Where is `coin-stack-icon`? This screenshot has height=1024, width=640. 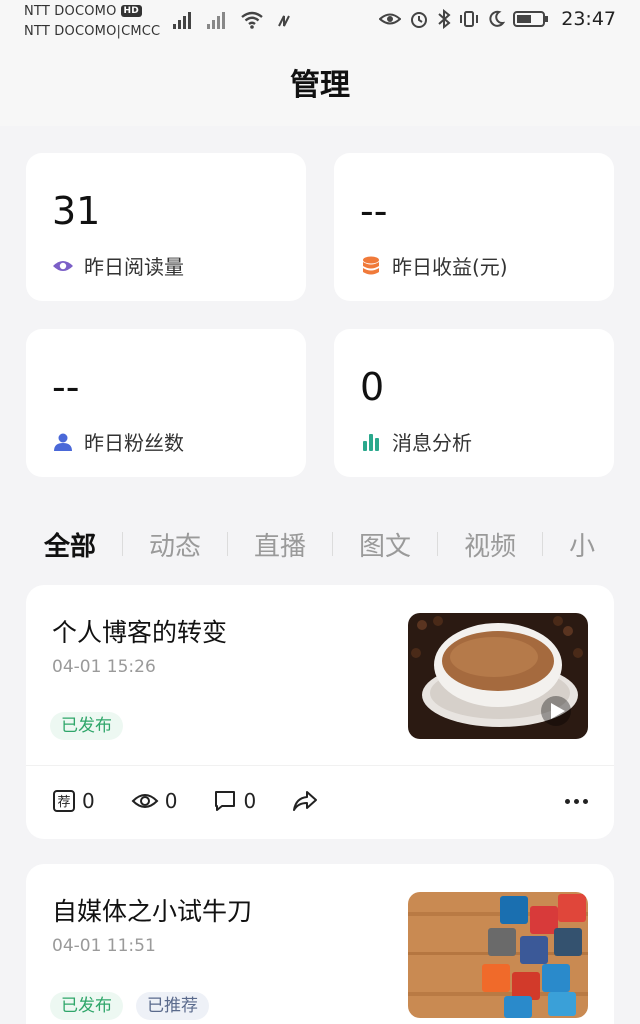
coin-stack-icon is located at coordinates (371, 266).